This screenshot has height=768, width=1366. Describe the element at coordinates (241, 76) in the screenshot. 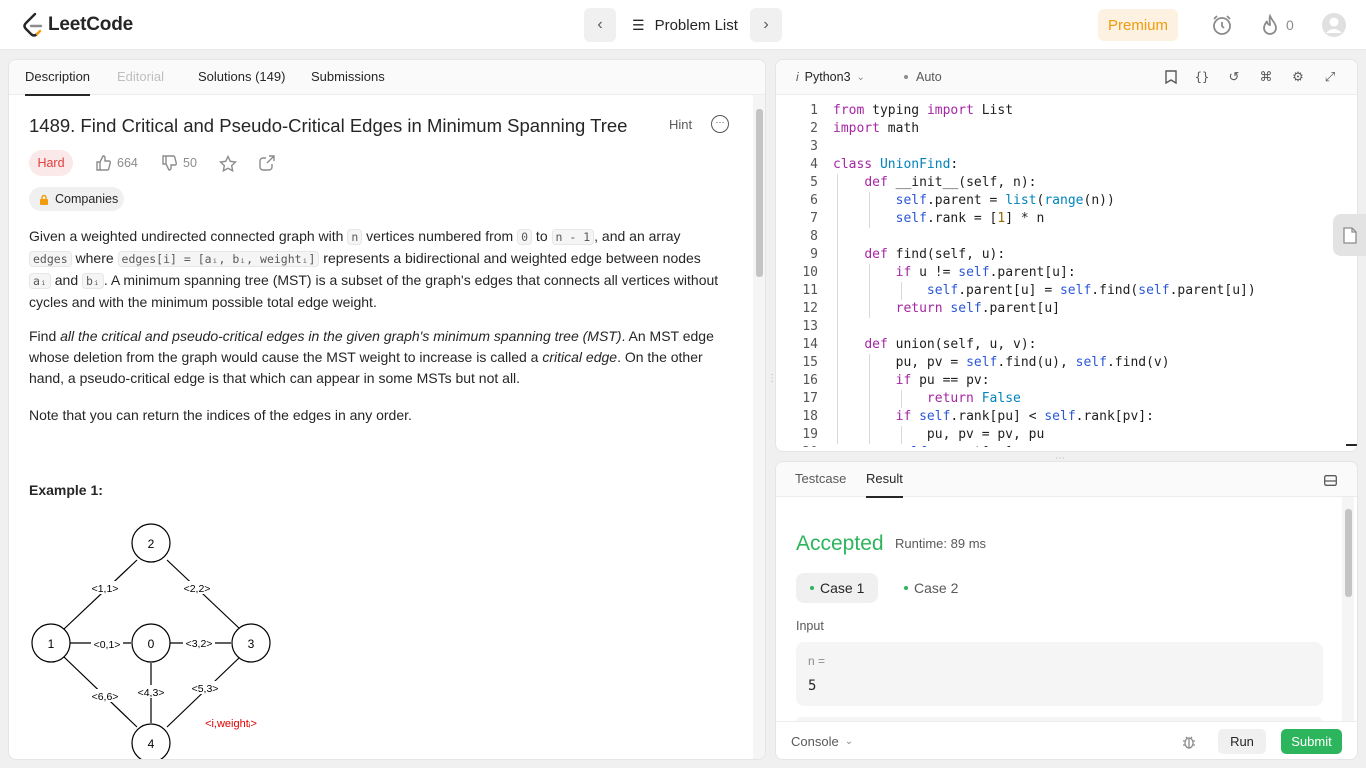

I see `tab-solutions: Solutions (149)` at that location.